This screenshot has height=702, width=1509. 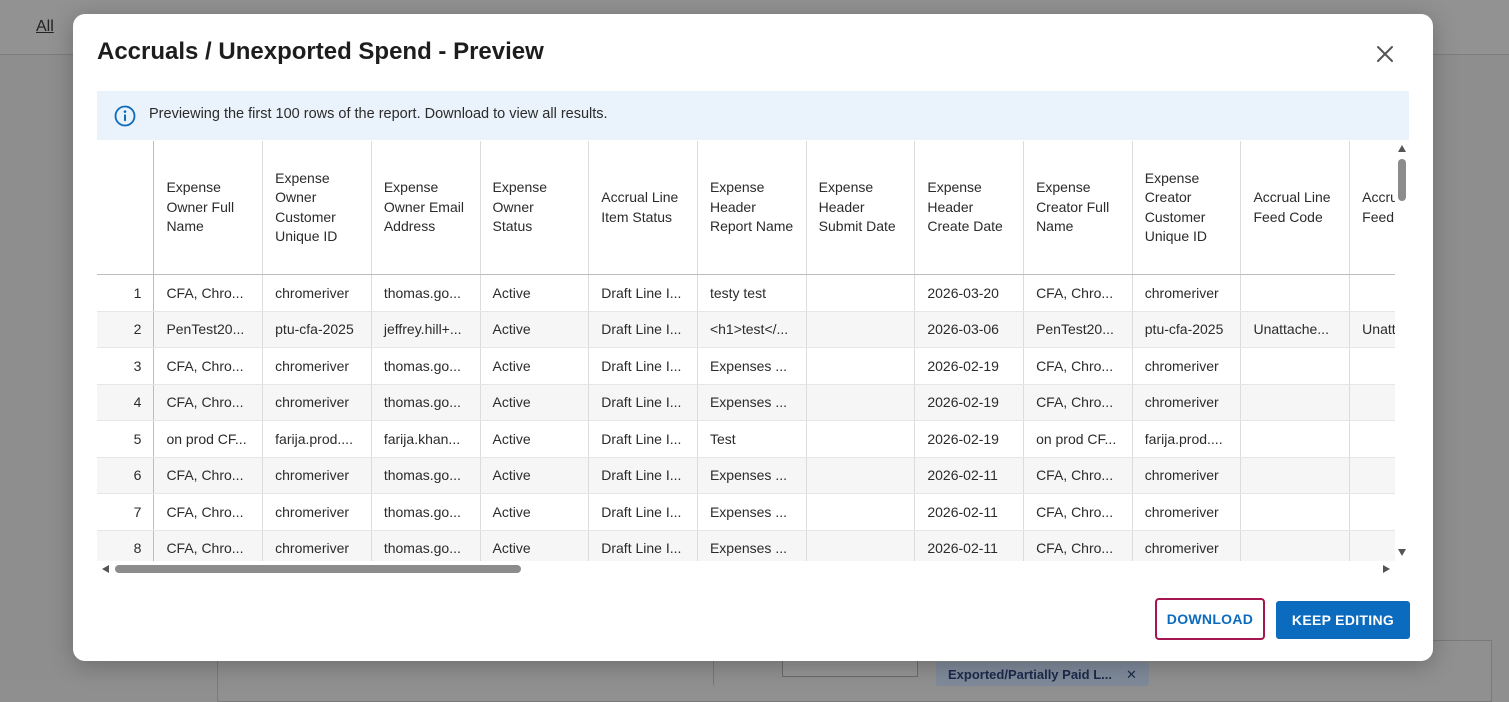 I want to click on table-cell: Test, so click(x=752, y=439).